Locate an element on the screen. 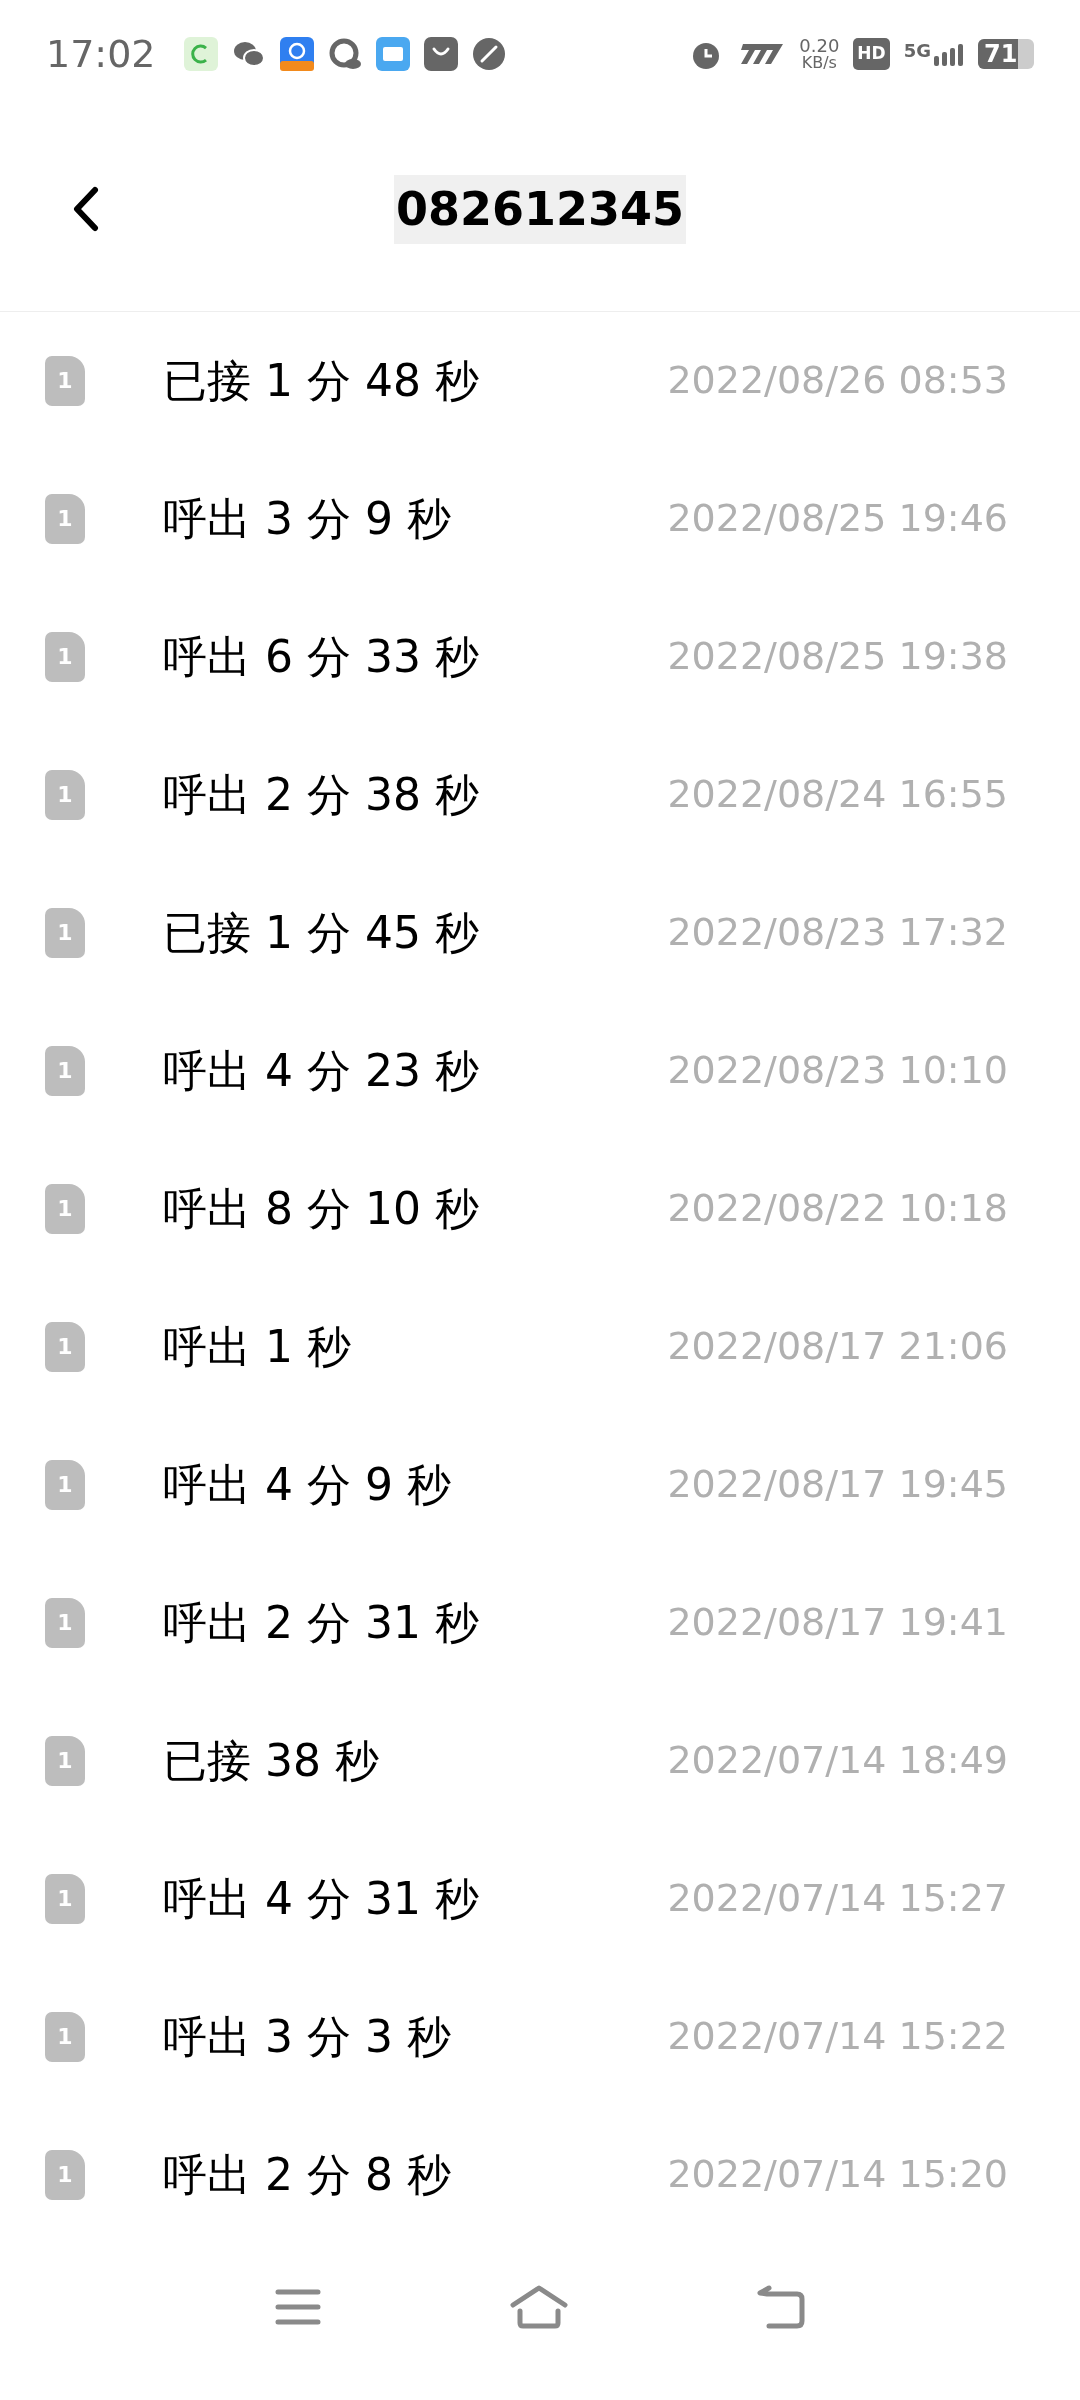  cloud-icon is located at coordinates (344, 54).